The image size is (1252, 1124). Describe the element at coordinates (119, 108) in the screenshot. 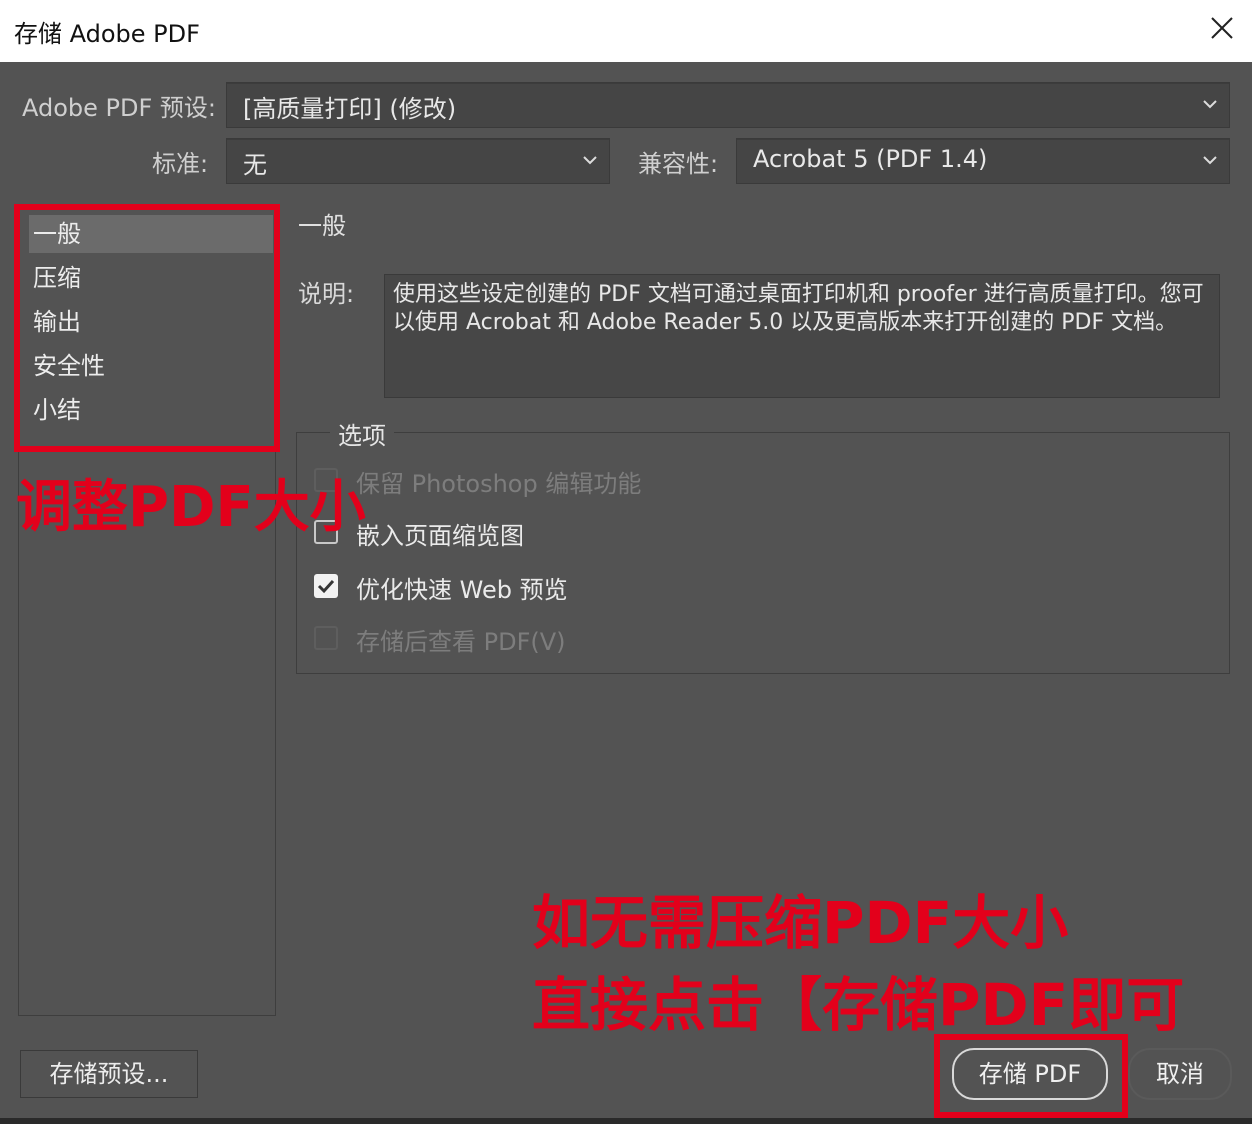

I see `preset-label: Adobe PDF 预设:` at that location.